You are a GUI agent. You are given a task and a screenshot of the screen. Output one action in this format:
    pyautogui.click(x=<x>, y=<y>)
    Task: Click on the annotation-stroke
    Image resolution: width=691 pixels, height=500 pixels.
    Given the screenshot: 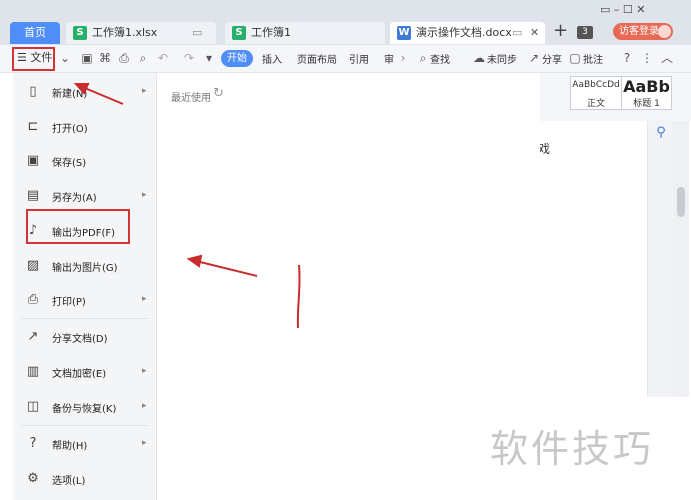 What is the action you would take?
    pyautogui.click(x=298, y=296)
    